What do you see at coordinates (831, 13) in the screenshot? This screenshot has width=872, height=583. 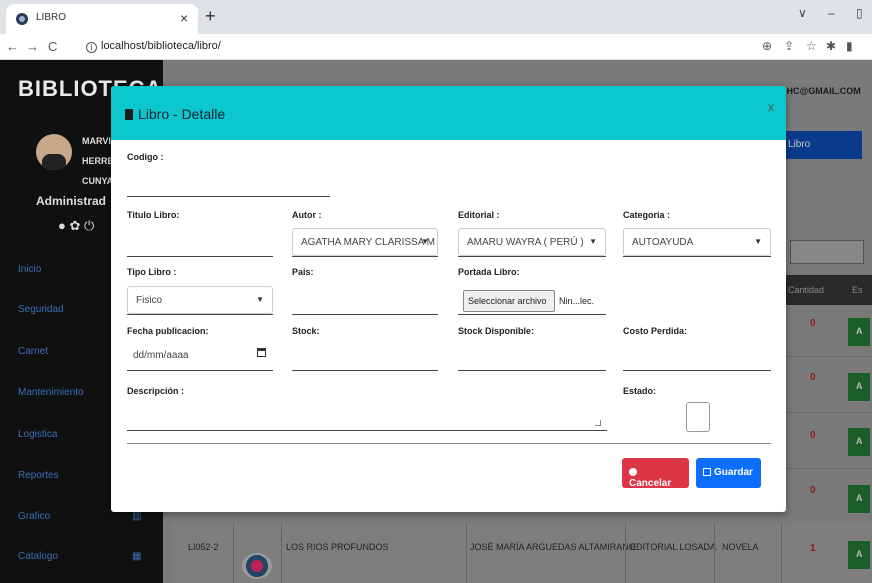 I see `minimize-icon: –` at bounding box center [831, 13].